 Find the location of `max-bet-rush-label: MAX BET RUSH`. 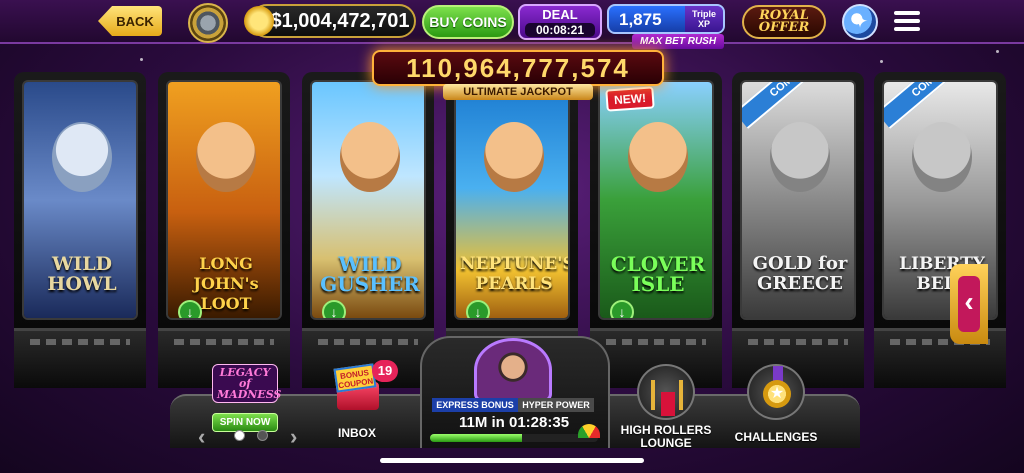

max-bet-rush-label: MAX BET RUSH is located at coordinates (678, 41).